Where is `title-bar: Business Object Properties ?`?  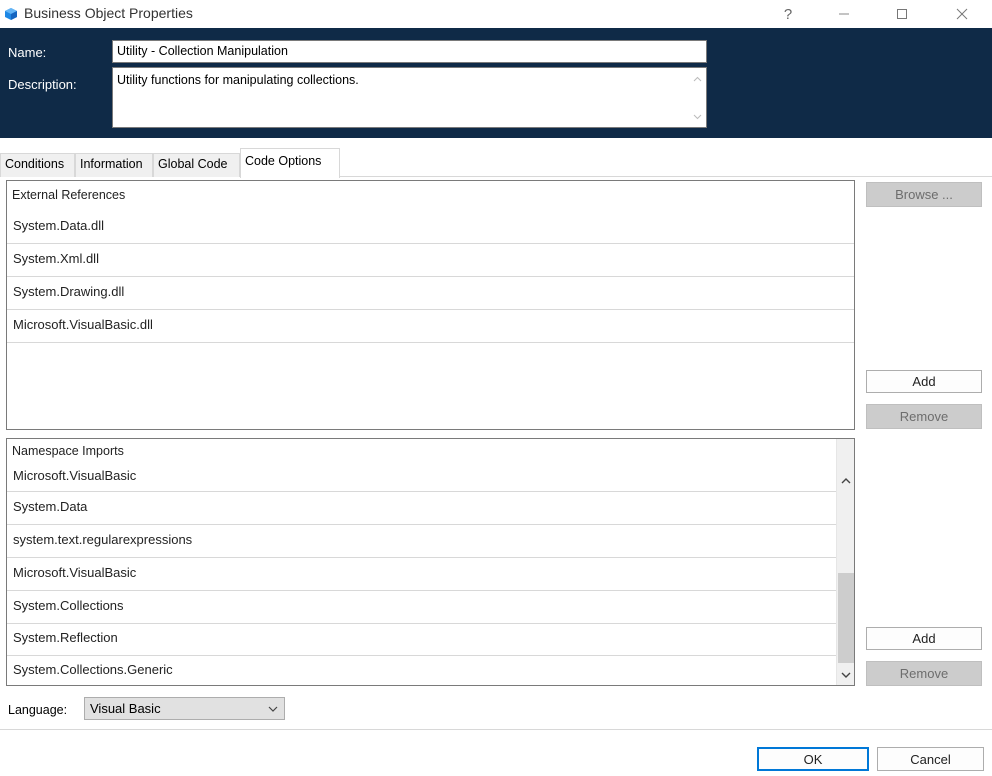 title-bar: Business Object Properties ? is located at coordinates (496, 14).